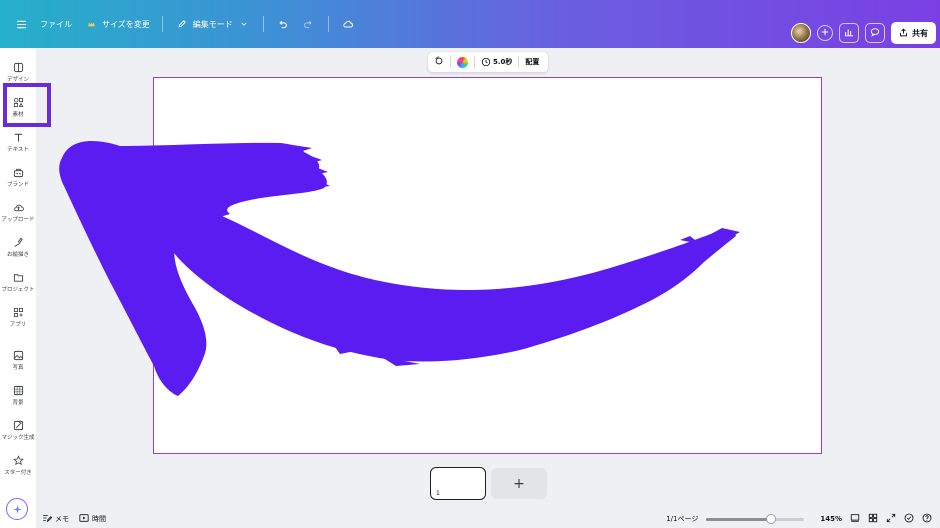  What do you see at coordinates (18, 402) in the screenshot?
I see `sidebar-item-label: 背景` at bounding box center [18, 402].